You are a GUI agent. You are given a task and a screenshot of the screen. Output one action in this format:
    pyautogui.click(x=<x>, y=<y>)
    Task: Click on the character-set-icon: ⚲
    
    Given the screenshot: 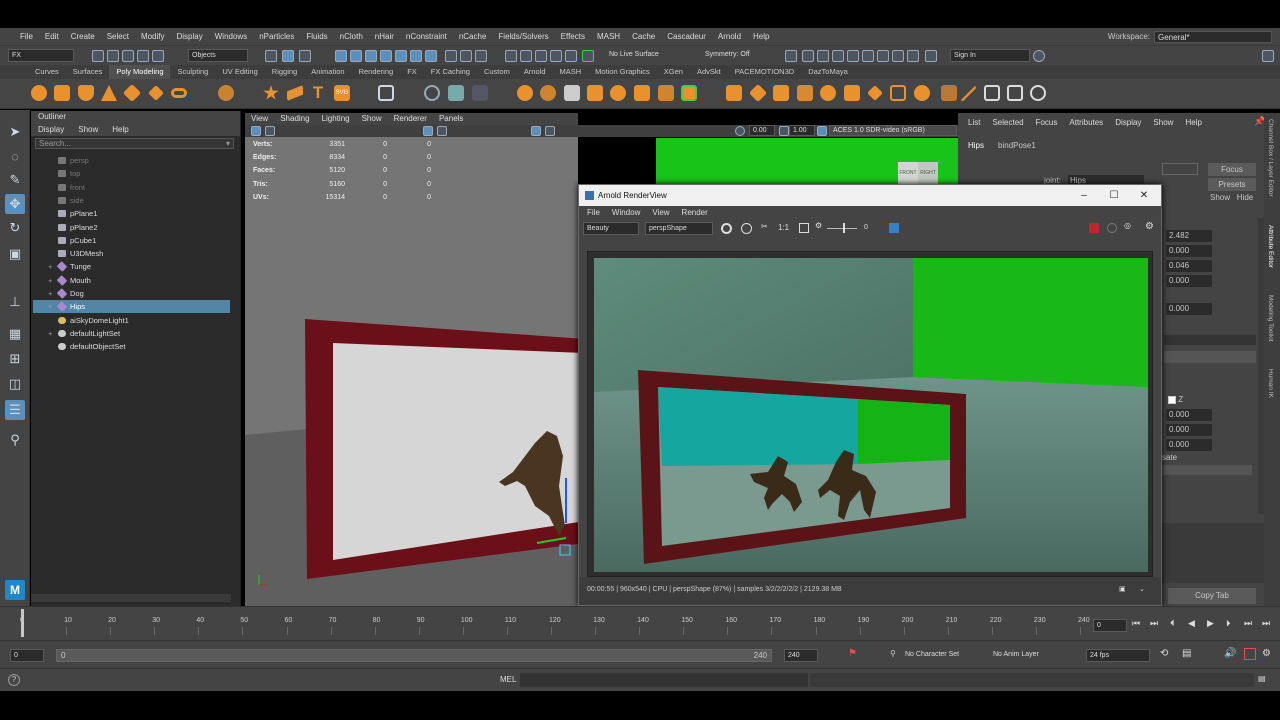 What is the action you would take?
    pyautogui.click(x=893, y=653)
    